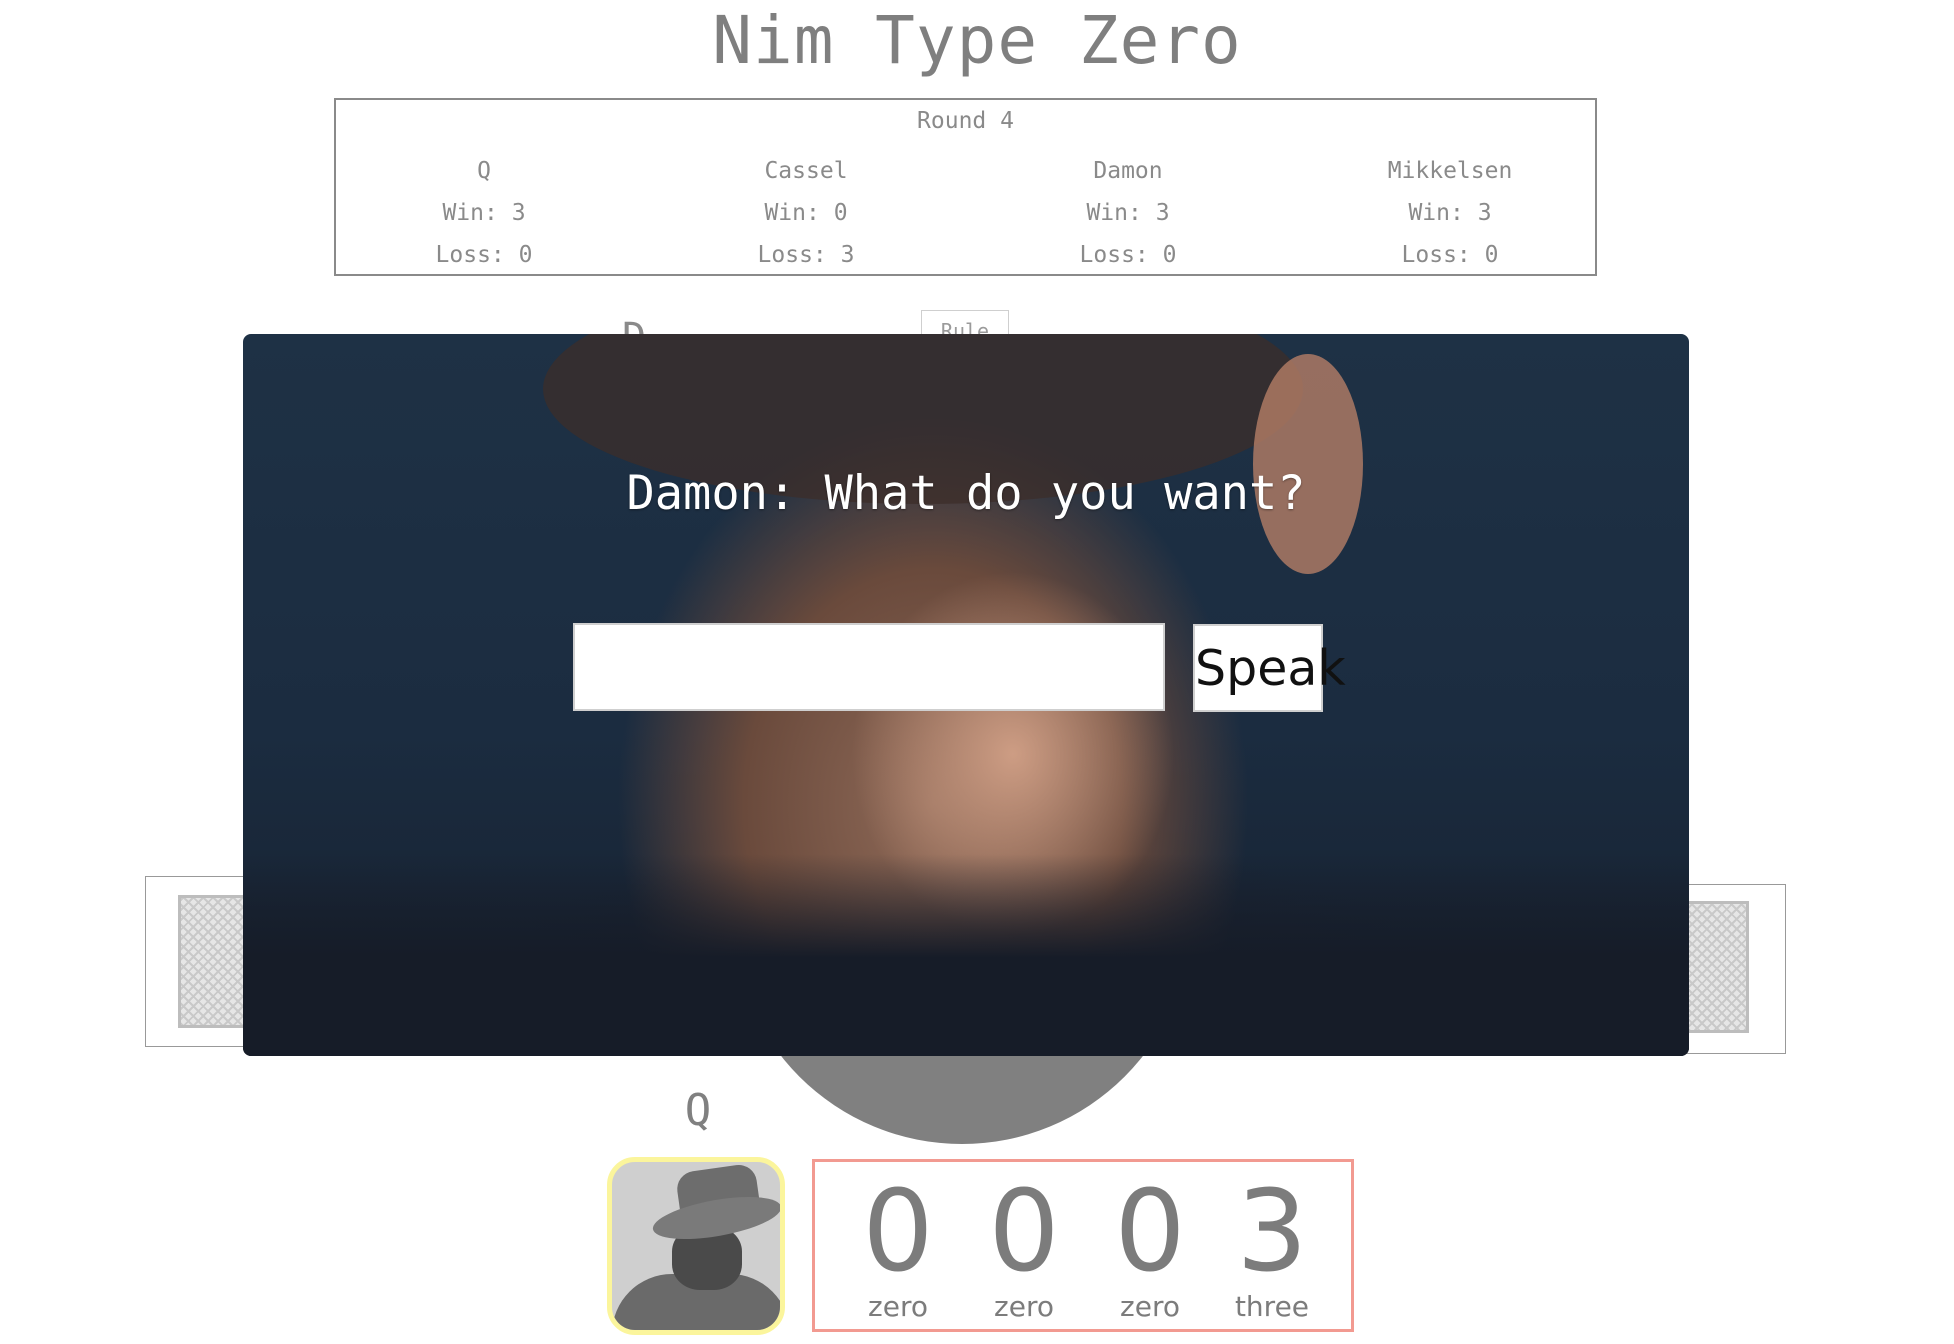 The width and height of the screenshot is (1954, 1344). Describe the element at coordinates (1272, 1306) in the screenshot. I see `digit-word: three` at that location.